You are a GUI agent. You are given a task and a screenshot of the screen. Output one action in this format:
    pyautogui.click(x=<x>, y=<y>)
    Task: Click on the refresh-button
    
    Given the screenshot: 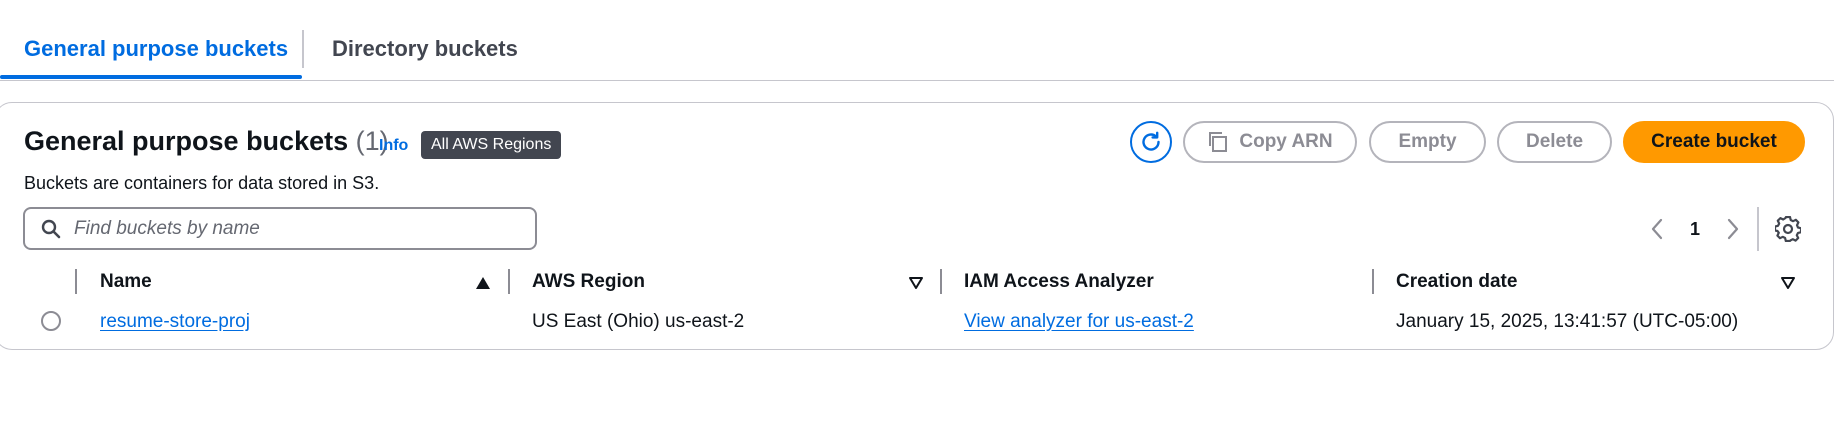 What is the action you would take?
    pyautogui.click(x=1151, y=142)
    